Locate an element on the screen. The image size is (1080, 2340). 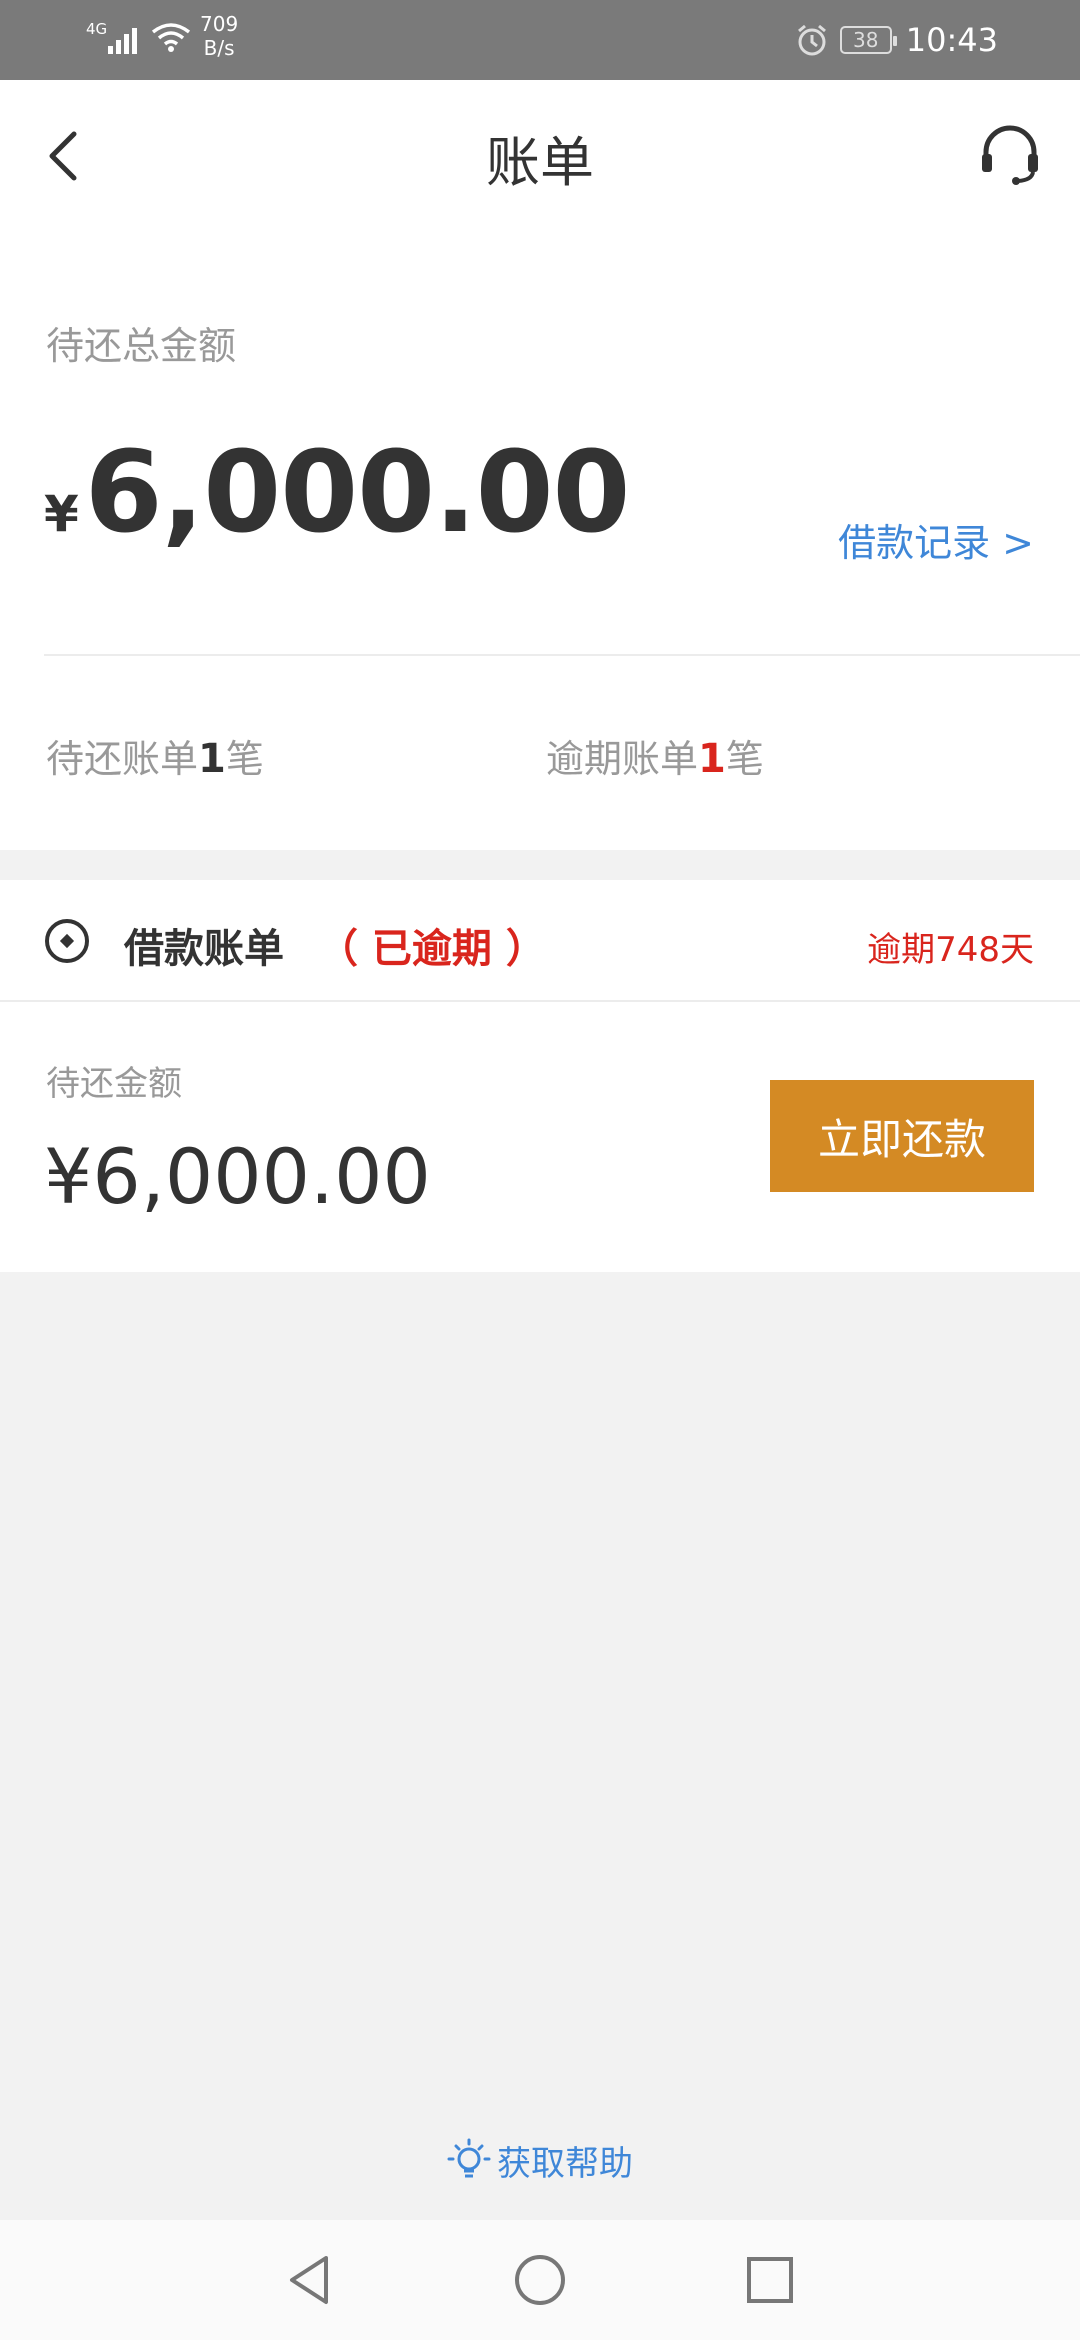
currency-symbol: ¥ is located at coordinates (61, 514).